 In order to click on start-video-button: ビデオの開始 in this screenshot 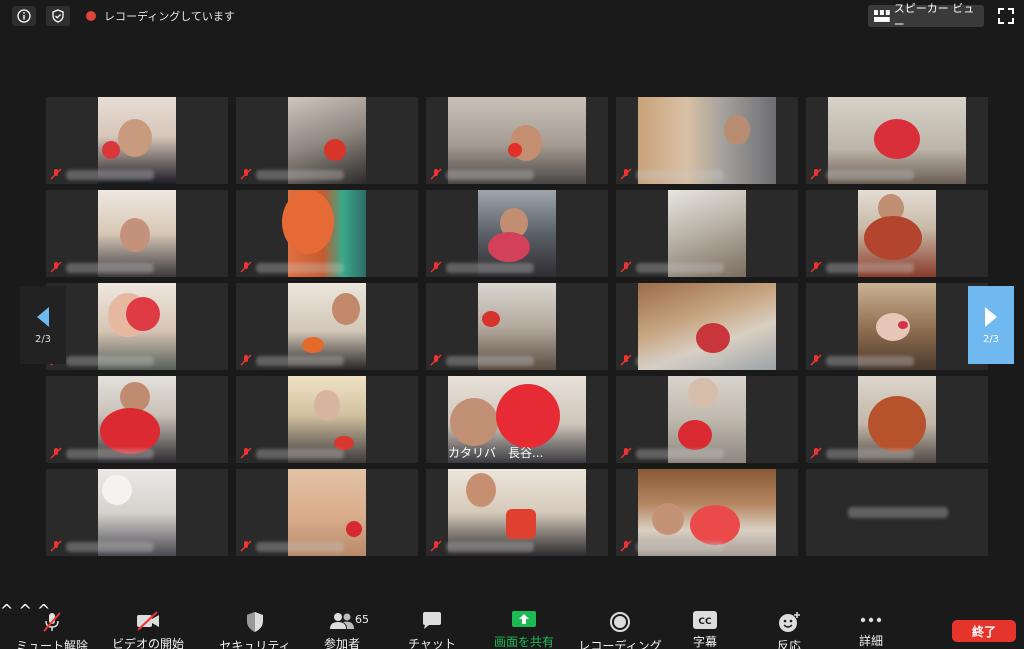, I will do `click(148, 625)`.